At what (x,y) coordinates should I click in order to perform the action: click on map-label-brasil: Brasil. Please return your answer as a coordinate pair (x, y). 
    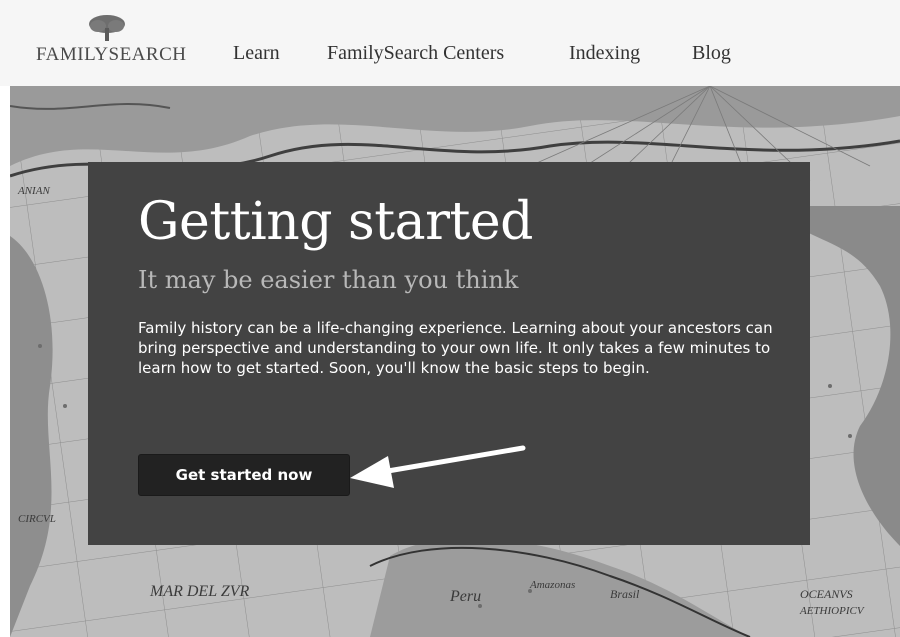
    Looking at the image, I should click on (625, 594).